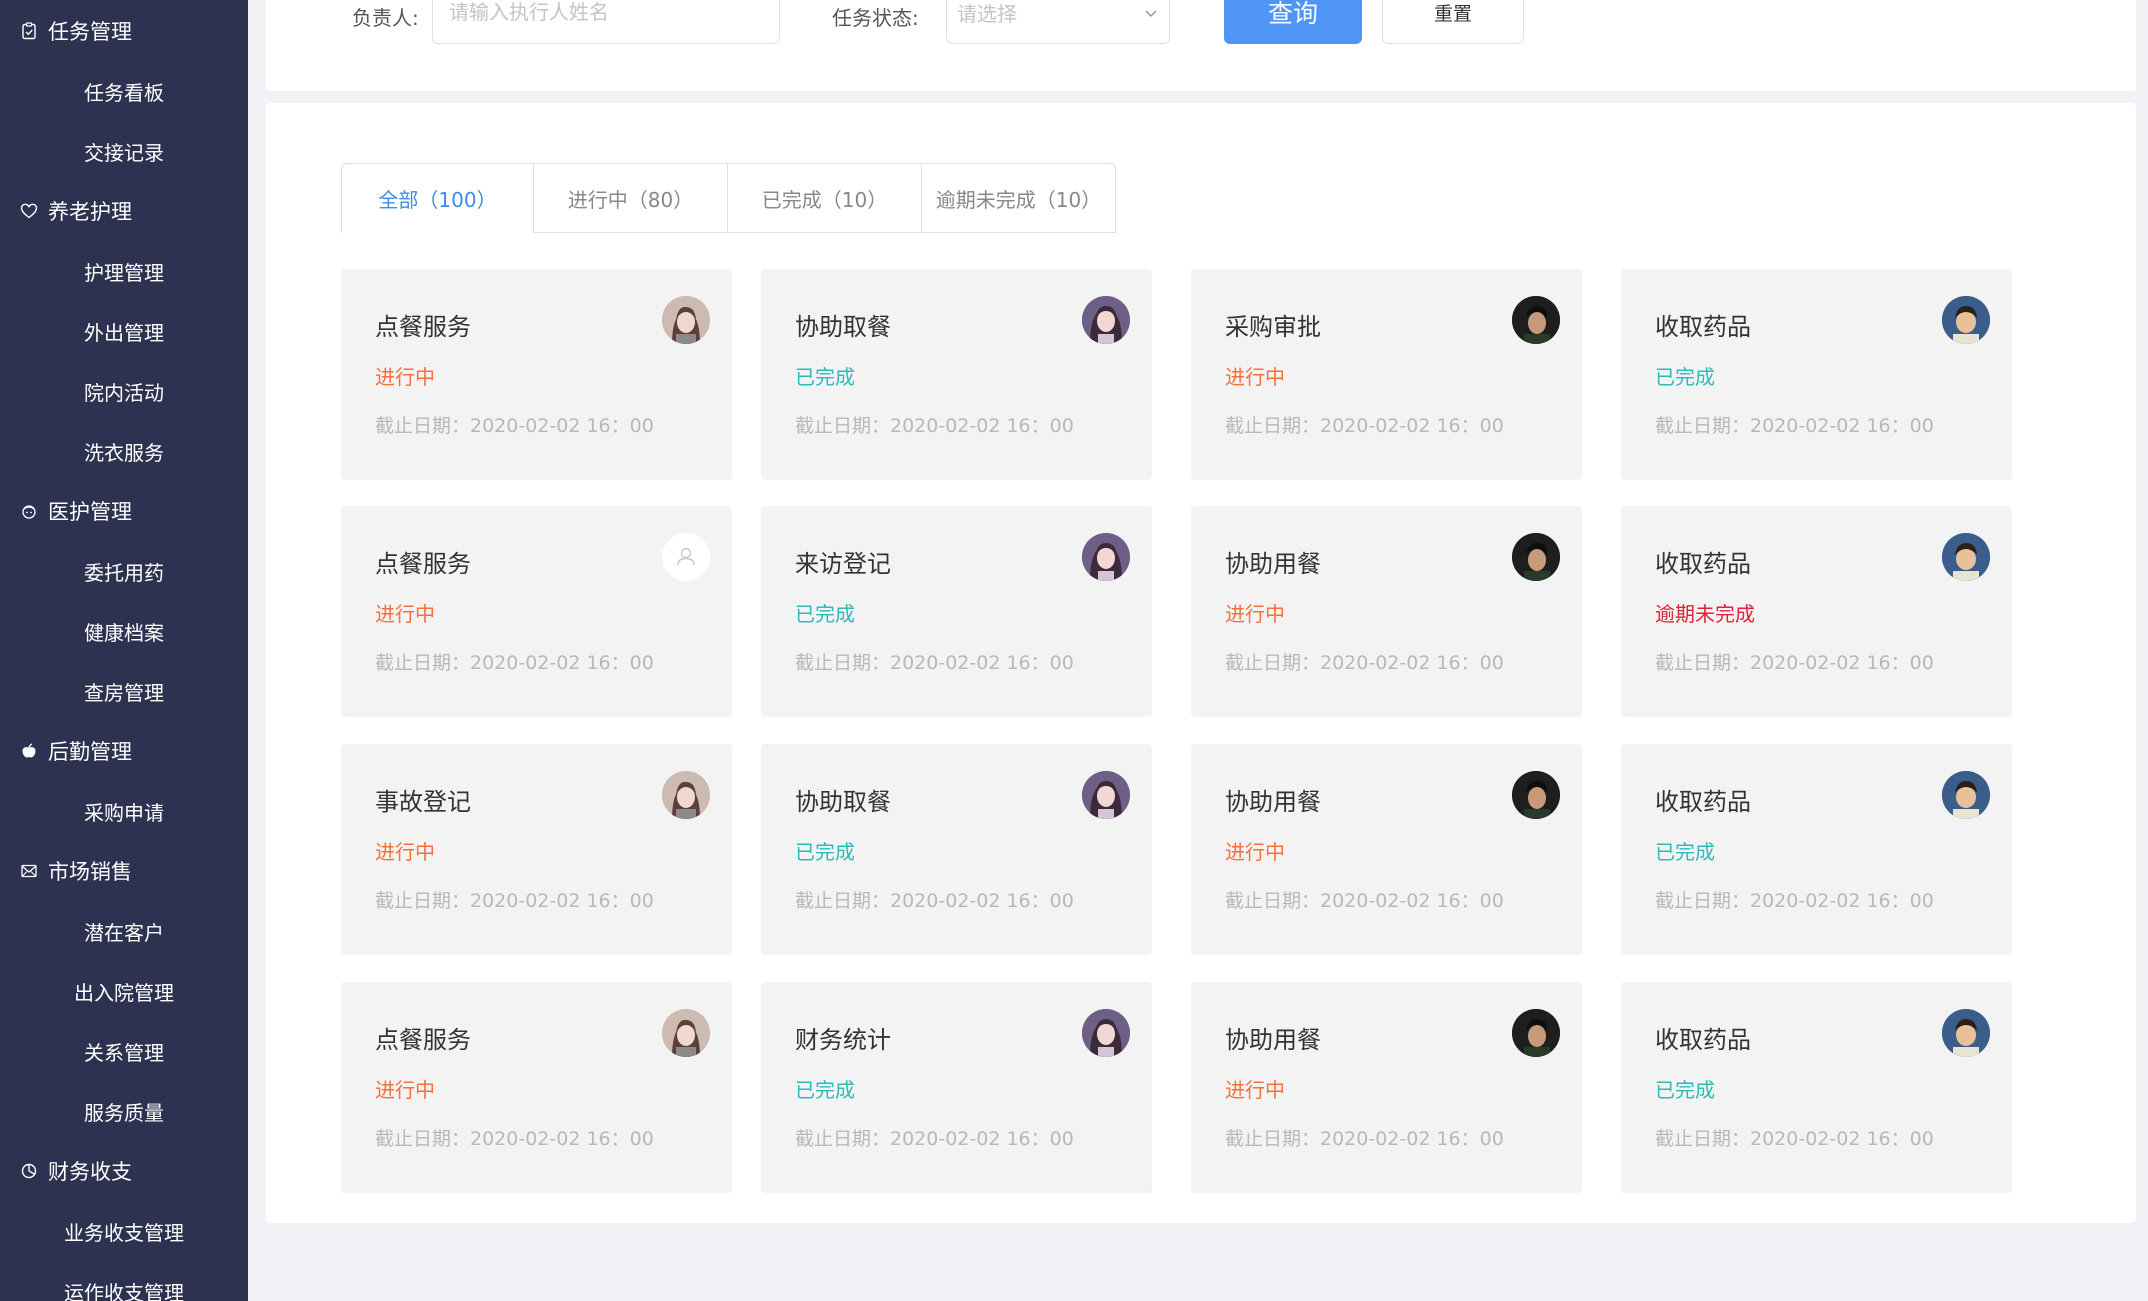  I want to click on task-card: 财务统计 已完成 截止日期：2020-02-02 16：00, so click(956, 1087).